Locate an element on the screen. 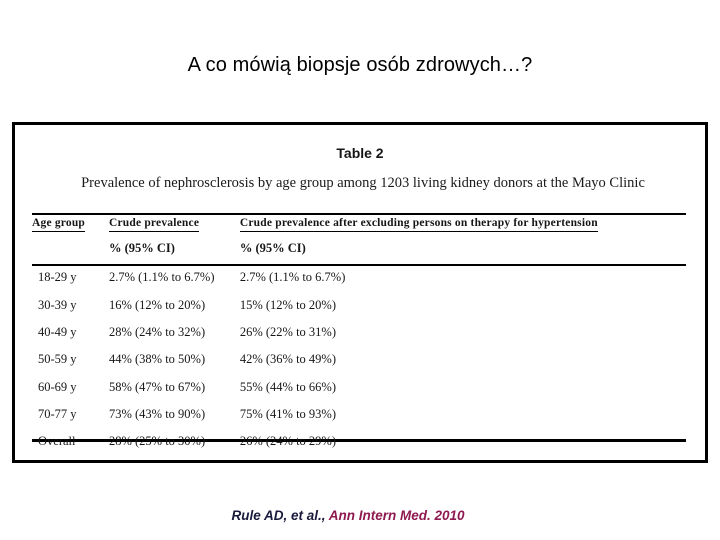 This screenshot has height=540, width=720. table-row: 40-49 y 28% (24% to 32%) 26% (22% to 31%) is located at coordinates (359, 332).